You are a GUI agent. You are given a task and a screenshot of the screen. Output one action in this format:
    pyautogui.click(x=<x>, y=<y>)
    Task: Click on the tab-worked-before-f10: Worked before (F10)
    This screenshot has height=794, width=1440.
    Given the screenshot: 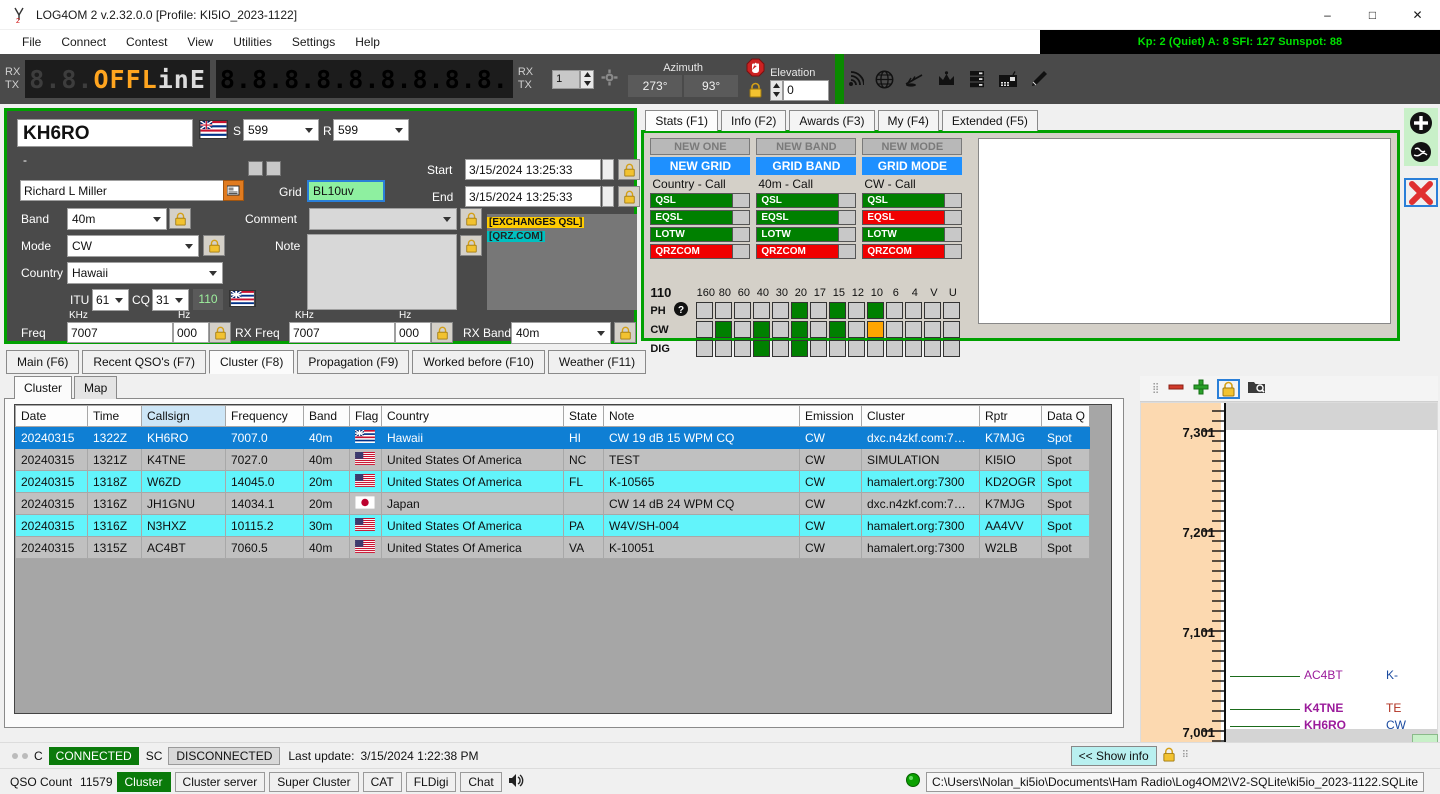 What is the action you would take?
    pyautogui.click(x=478, y=362)
    